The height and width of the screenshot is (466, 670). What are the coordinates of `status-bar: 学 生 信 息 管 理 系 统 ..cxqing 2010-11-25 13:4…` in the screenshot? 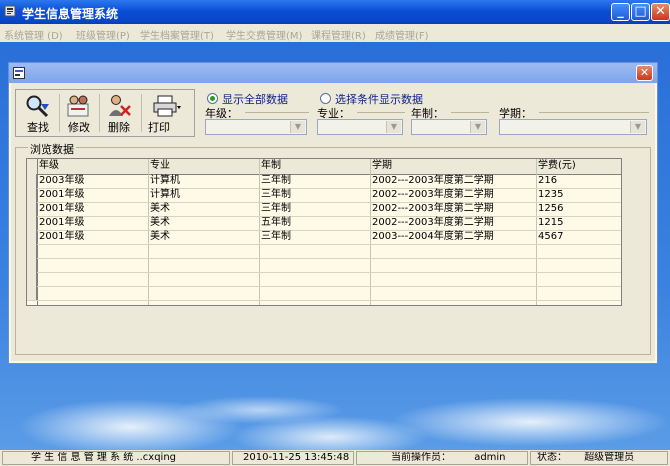 It's located at (335, 458).